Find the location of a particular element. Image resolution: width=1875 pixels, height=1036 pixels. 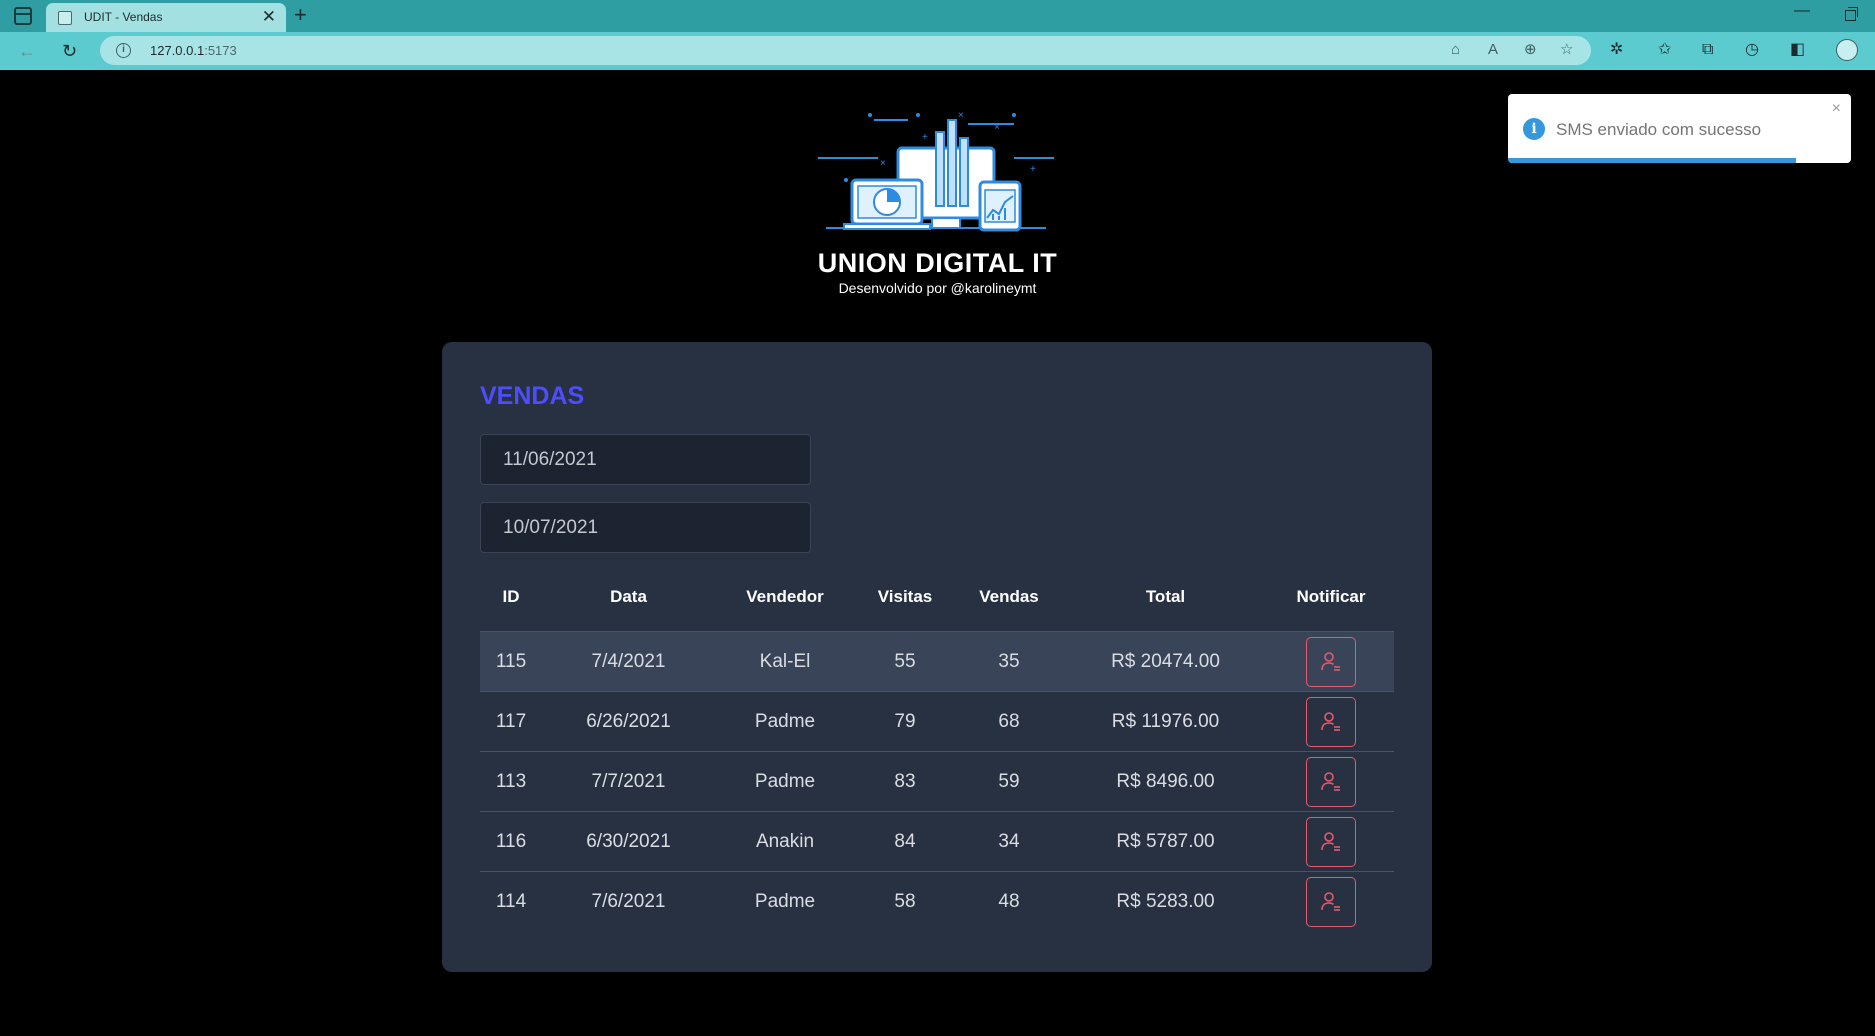

profile-avatar is located at coordinates (1847, 50).